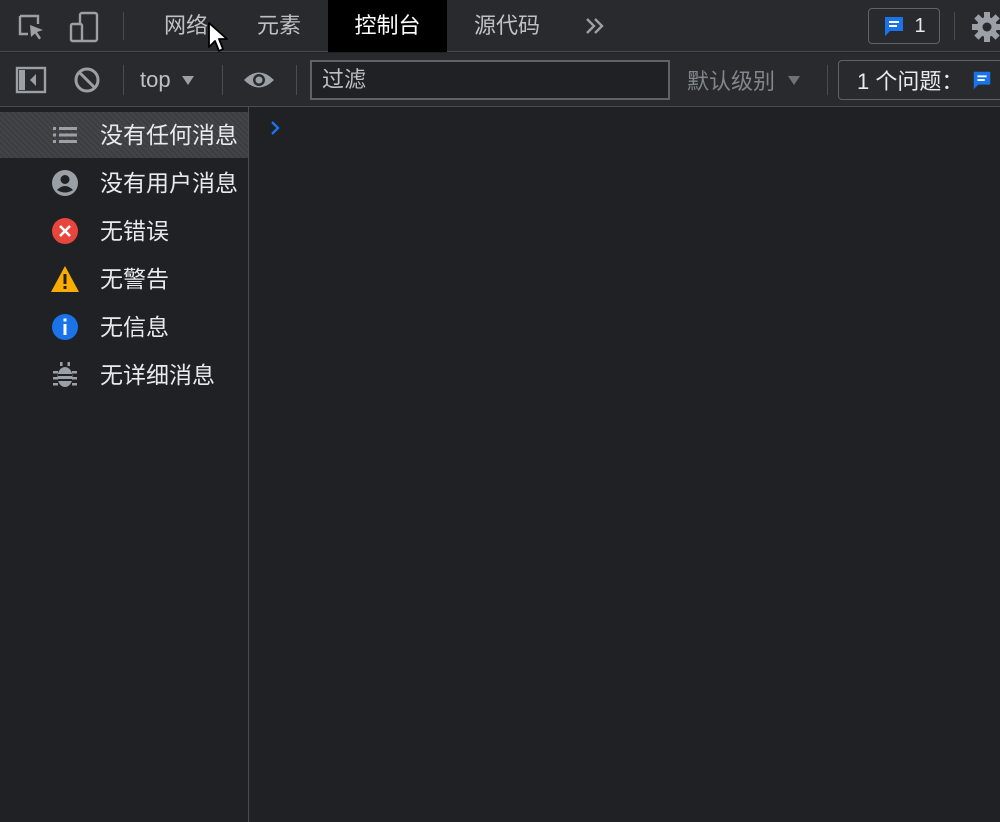  What do you see at coordinates (155, 79) in the screenshot?
I see `context-selector-value: top` at bounding box center [155, 79].